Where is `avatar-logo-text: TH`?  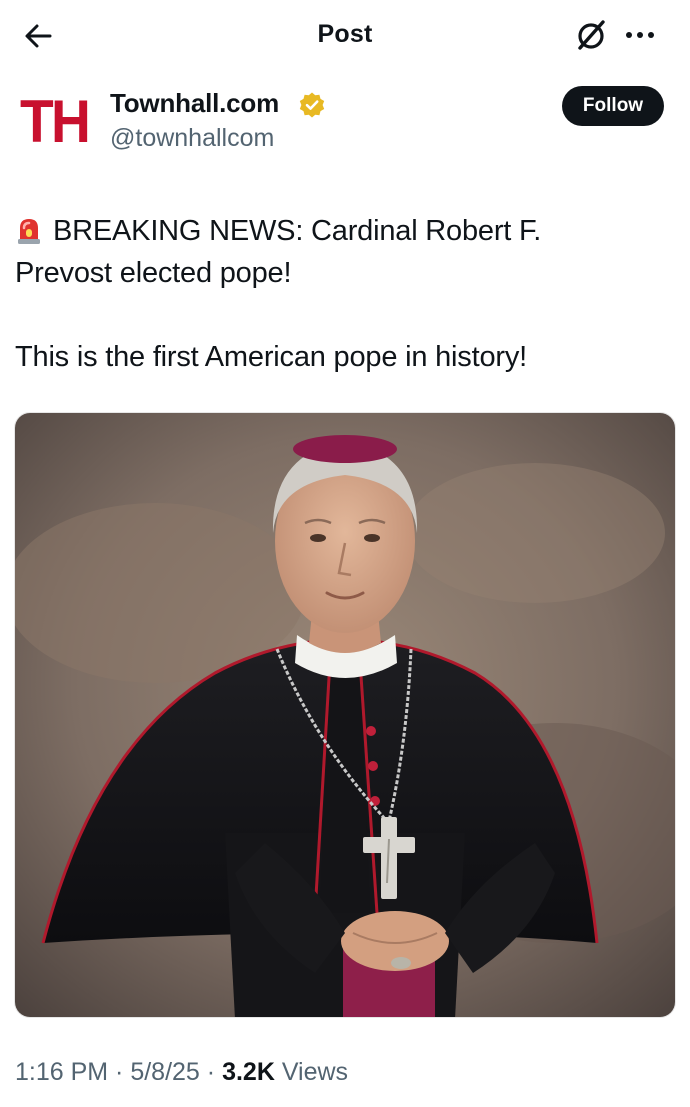
avatar-logo-text: TH is located at coordinates (55, 121).